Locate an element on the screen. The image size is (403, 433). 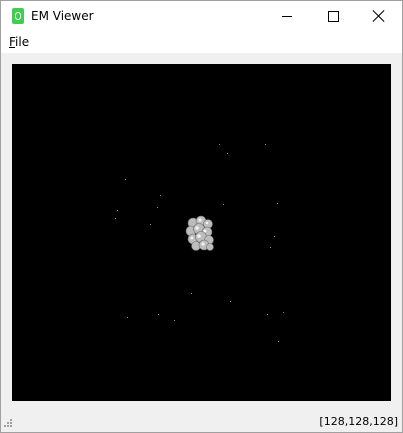
minimize-icon is located at coordinates (287, 16).